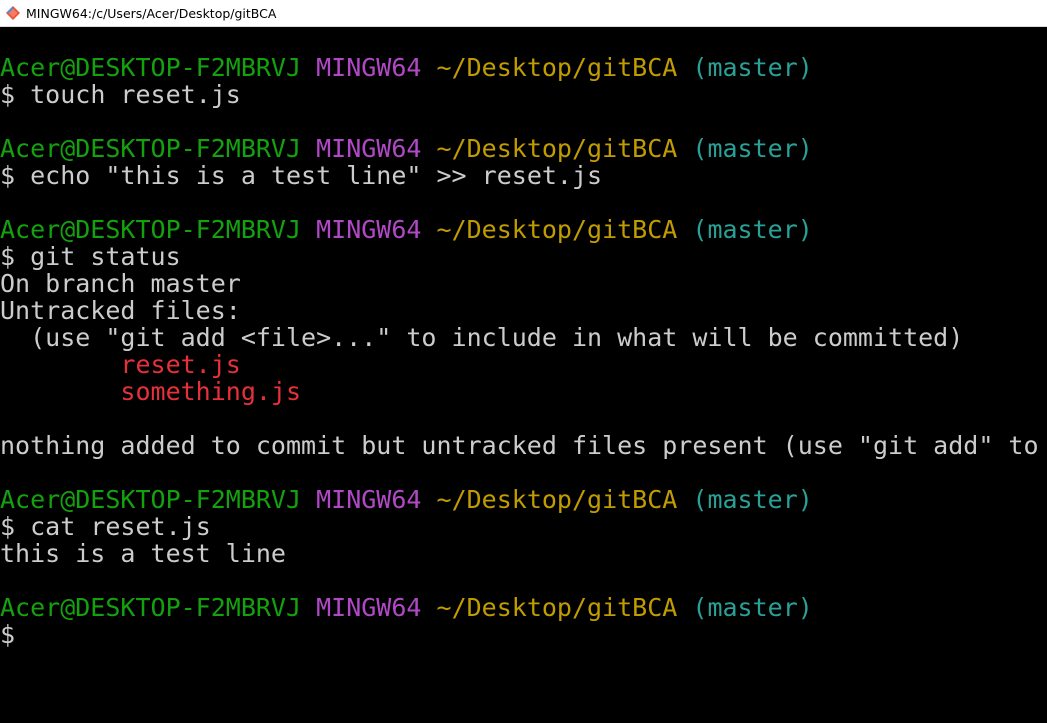 The height and width of the screenshot is (723, 1047). Describe the element at coordinates (523, 94) in the screenshot. I see `command-line: $ touch reset.js` at that location.